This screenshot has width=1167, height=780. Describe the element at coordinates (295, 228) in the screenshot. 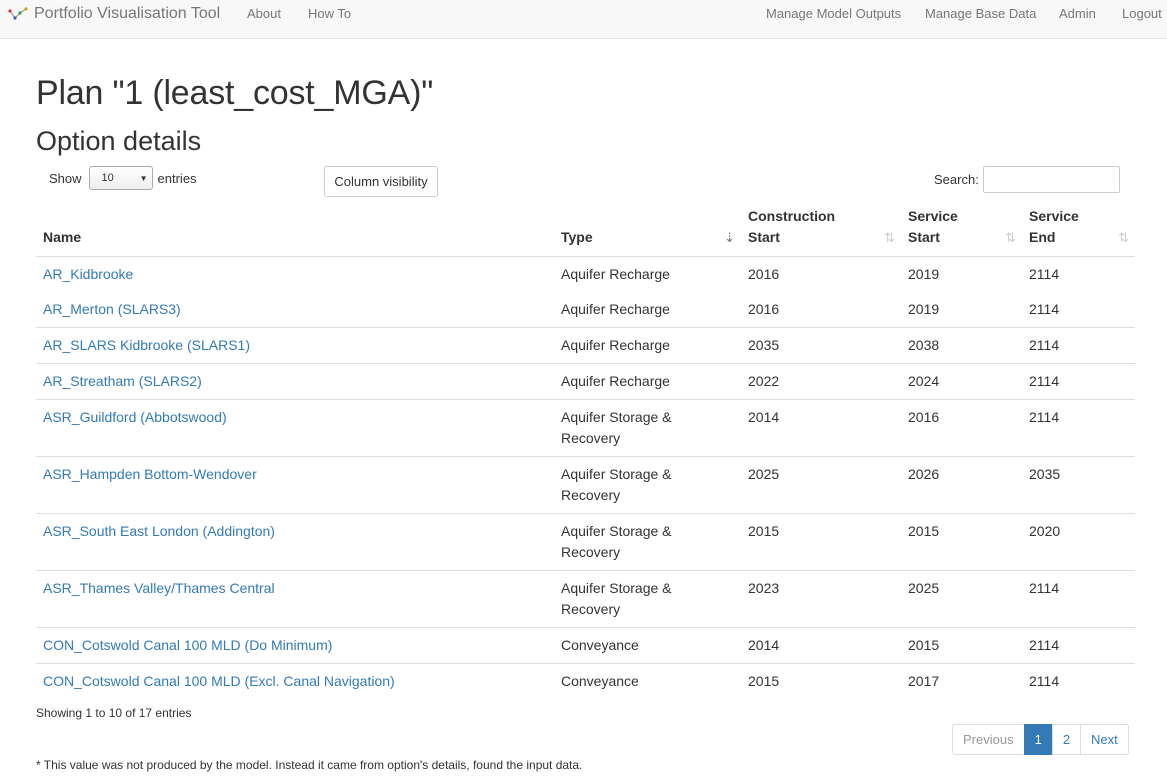

I see `column-header-name: Name` at that location.